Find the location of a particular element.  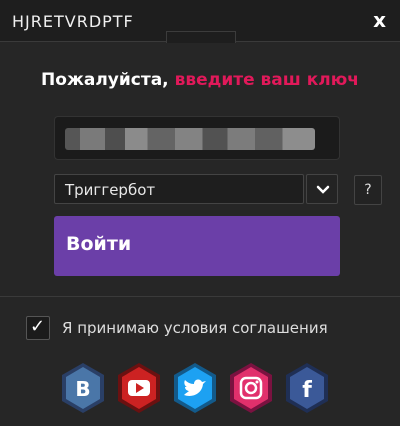

key-input is located at coordinates (197, 138).